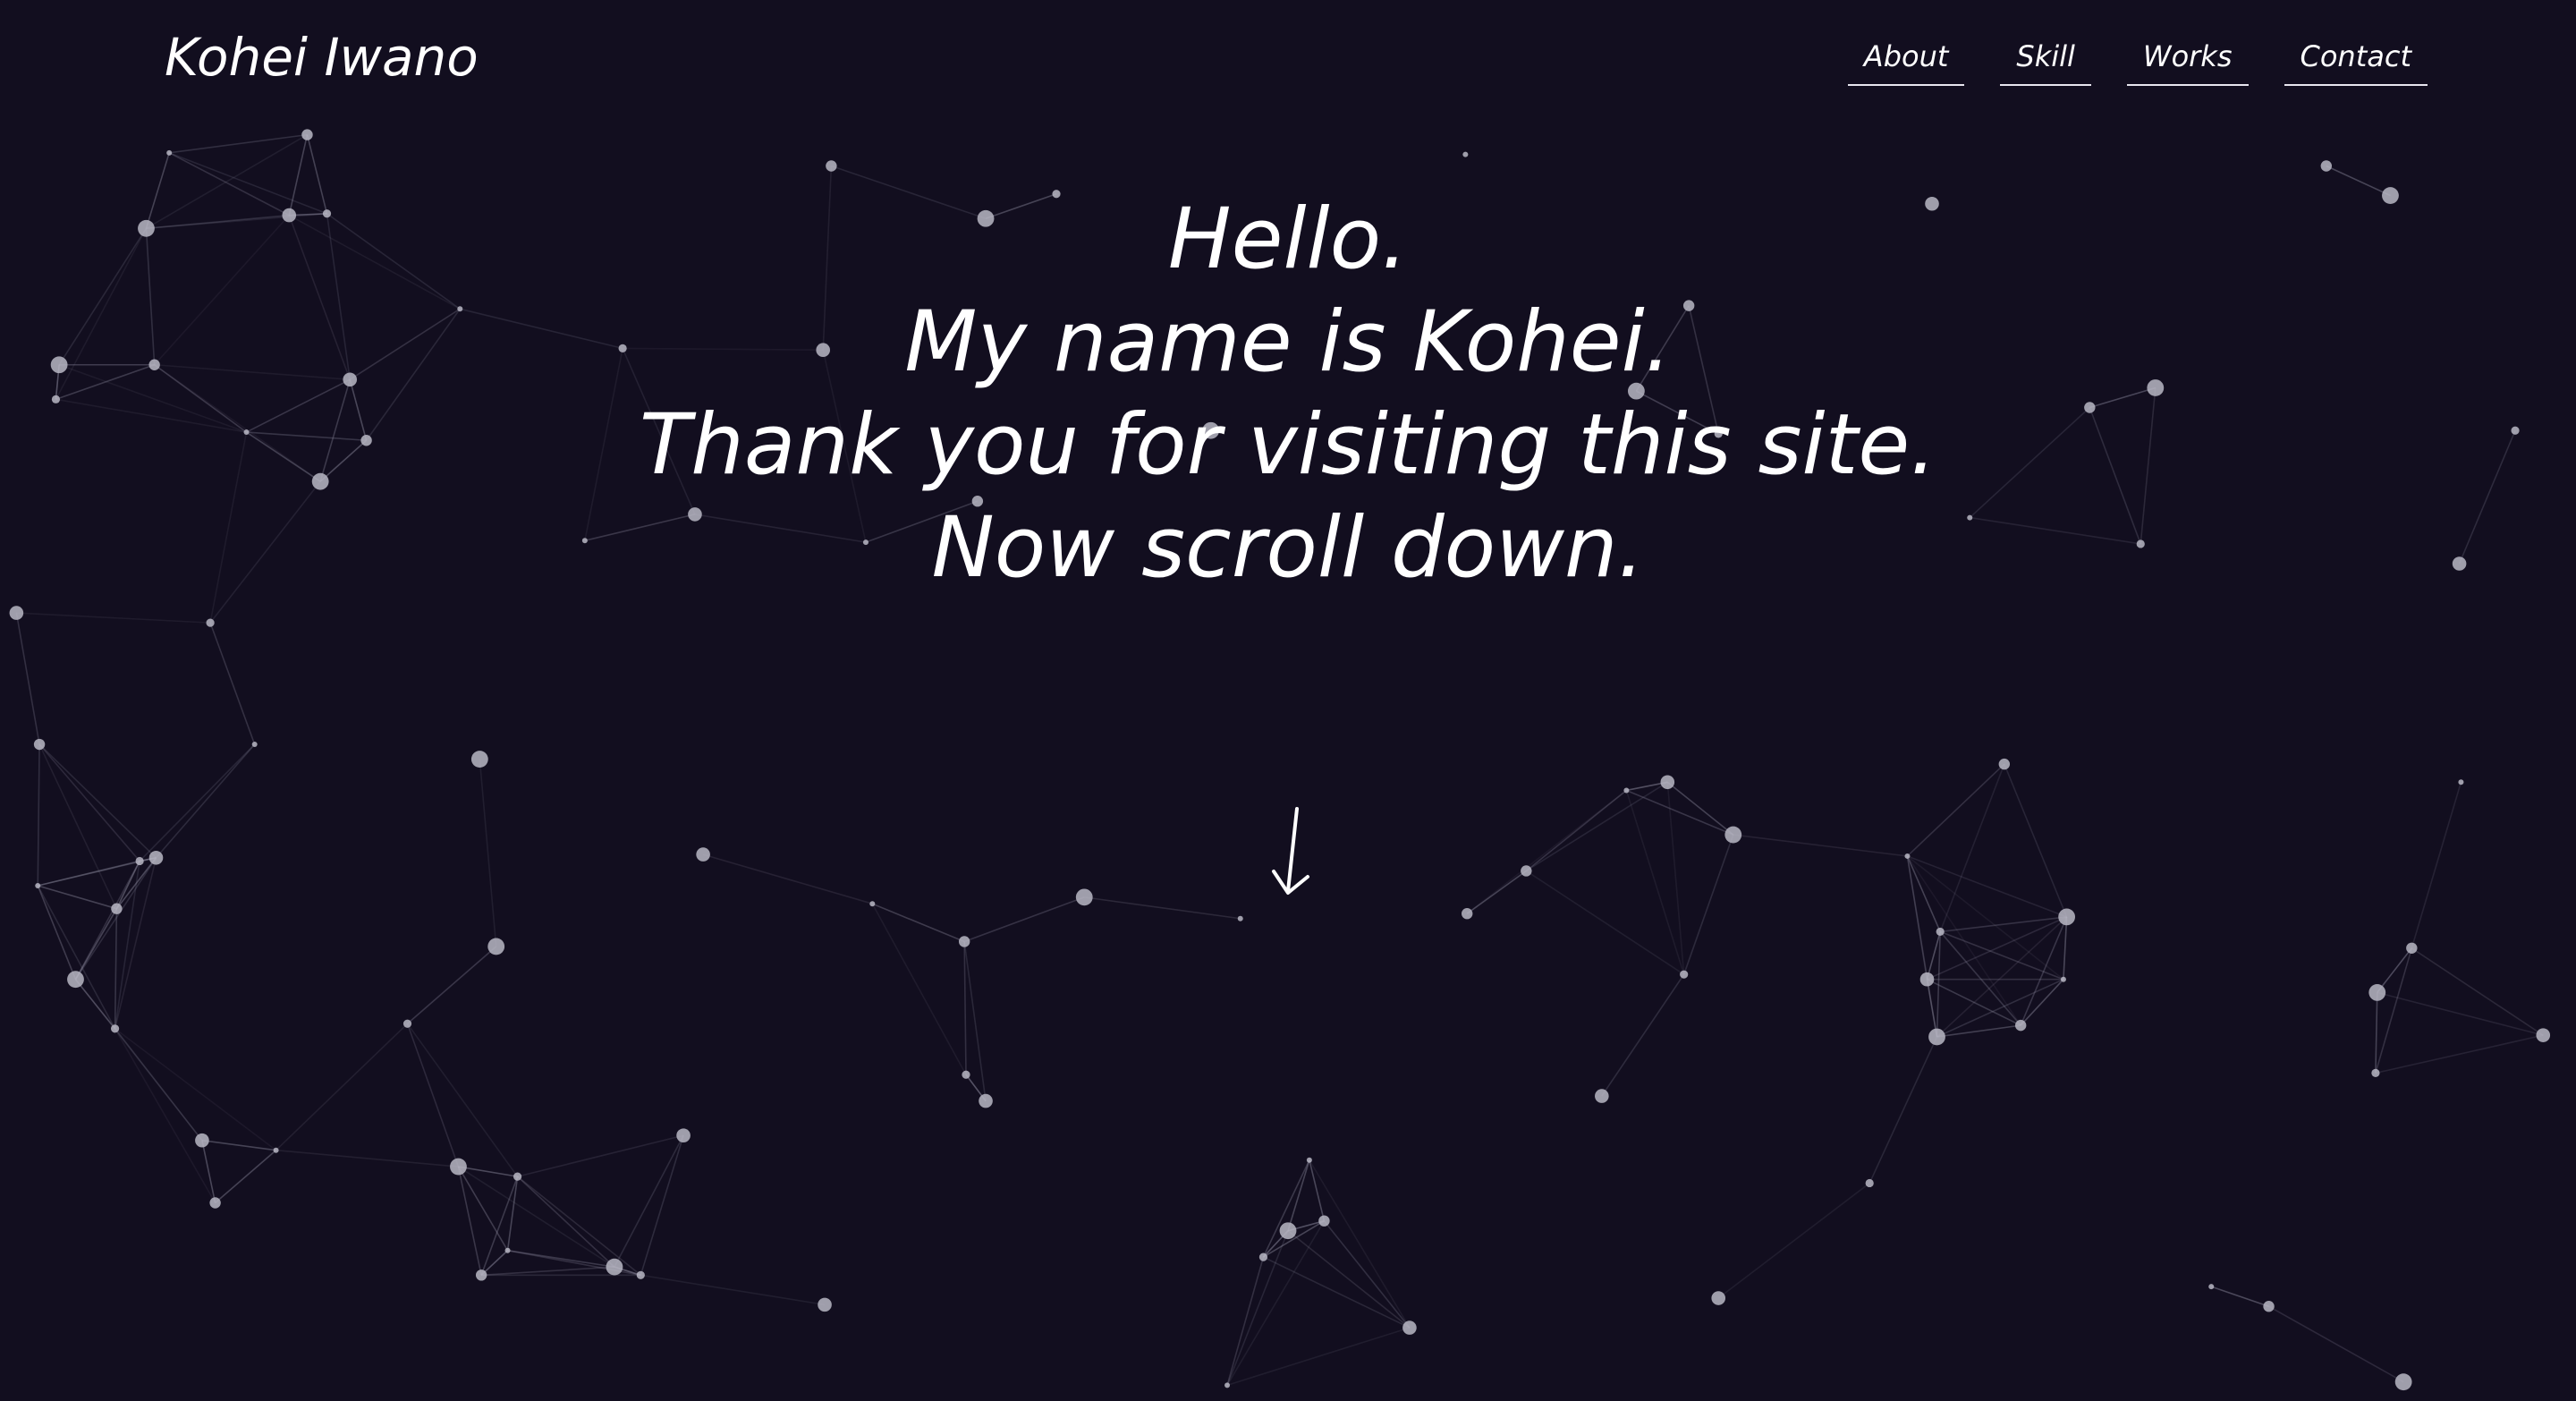 This screenshot has width=2576, height=1401. Describe the element at coordinates (1906, 61) in the screenshot. I see `nav-link-about: About` at that location.